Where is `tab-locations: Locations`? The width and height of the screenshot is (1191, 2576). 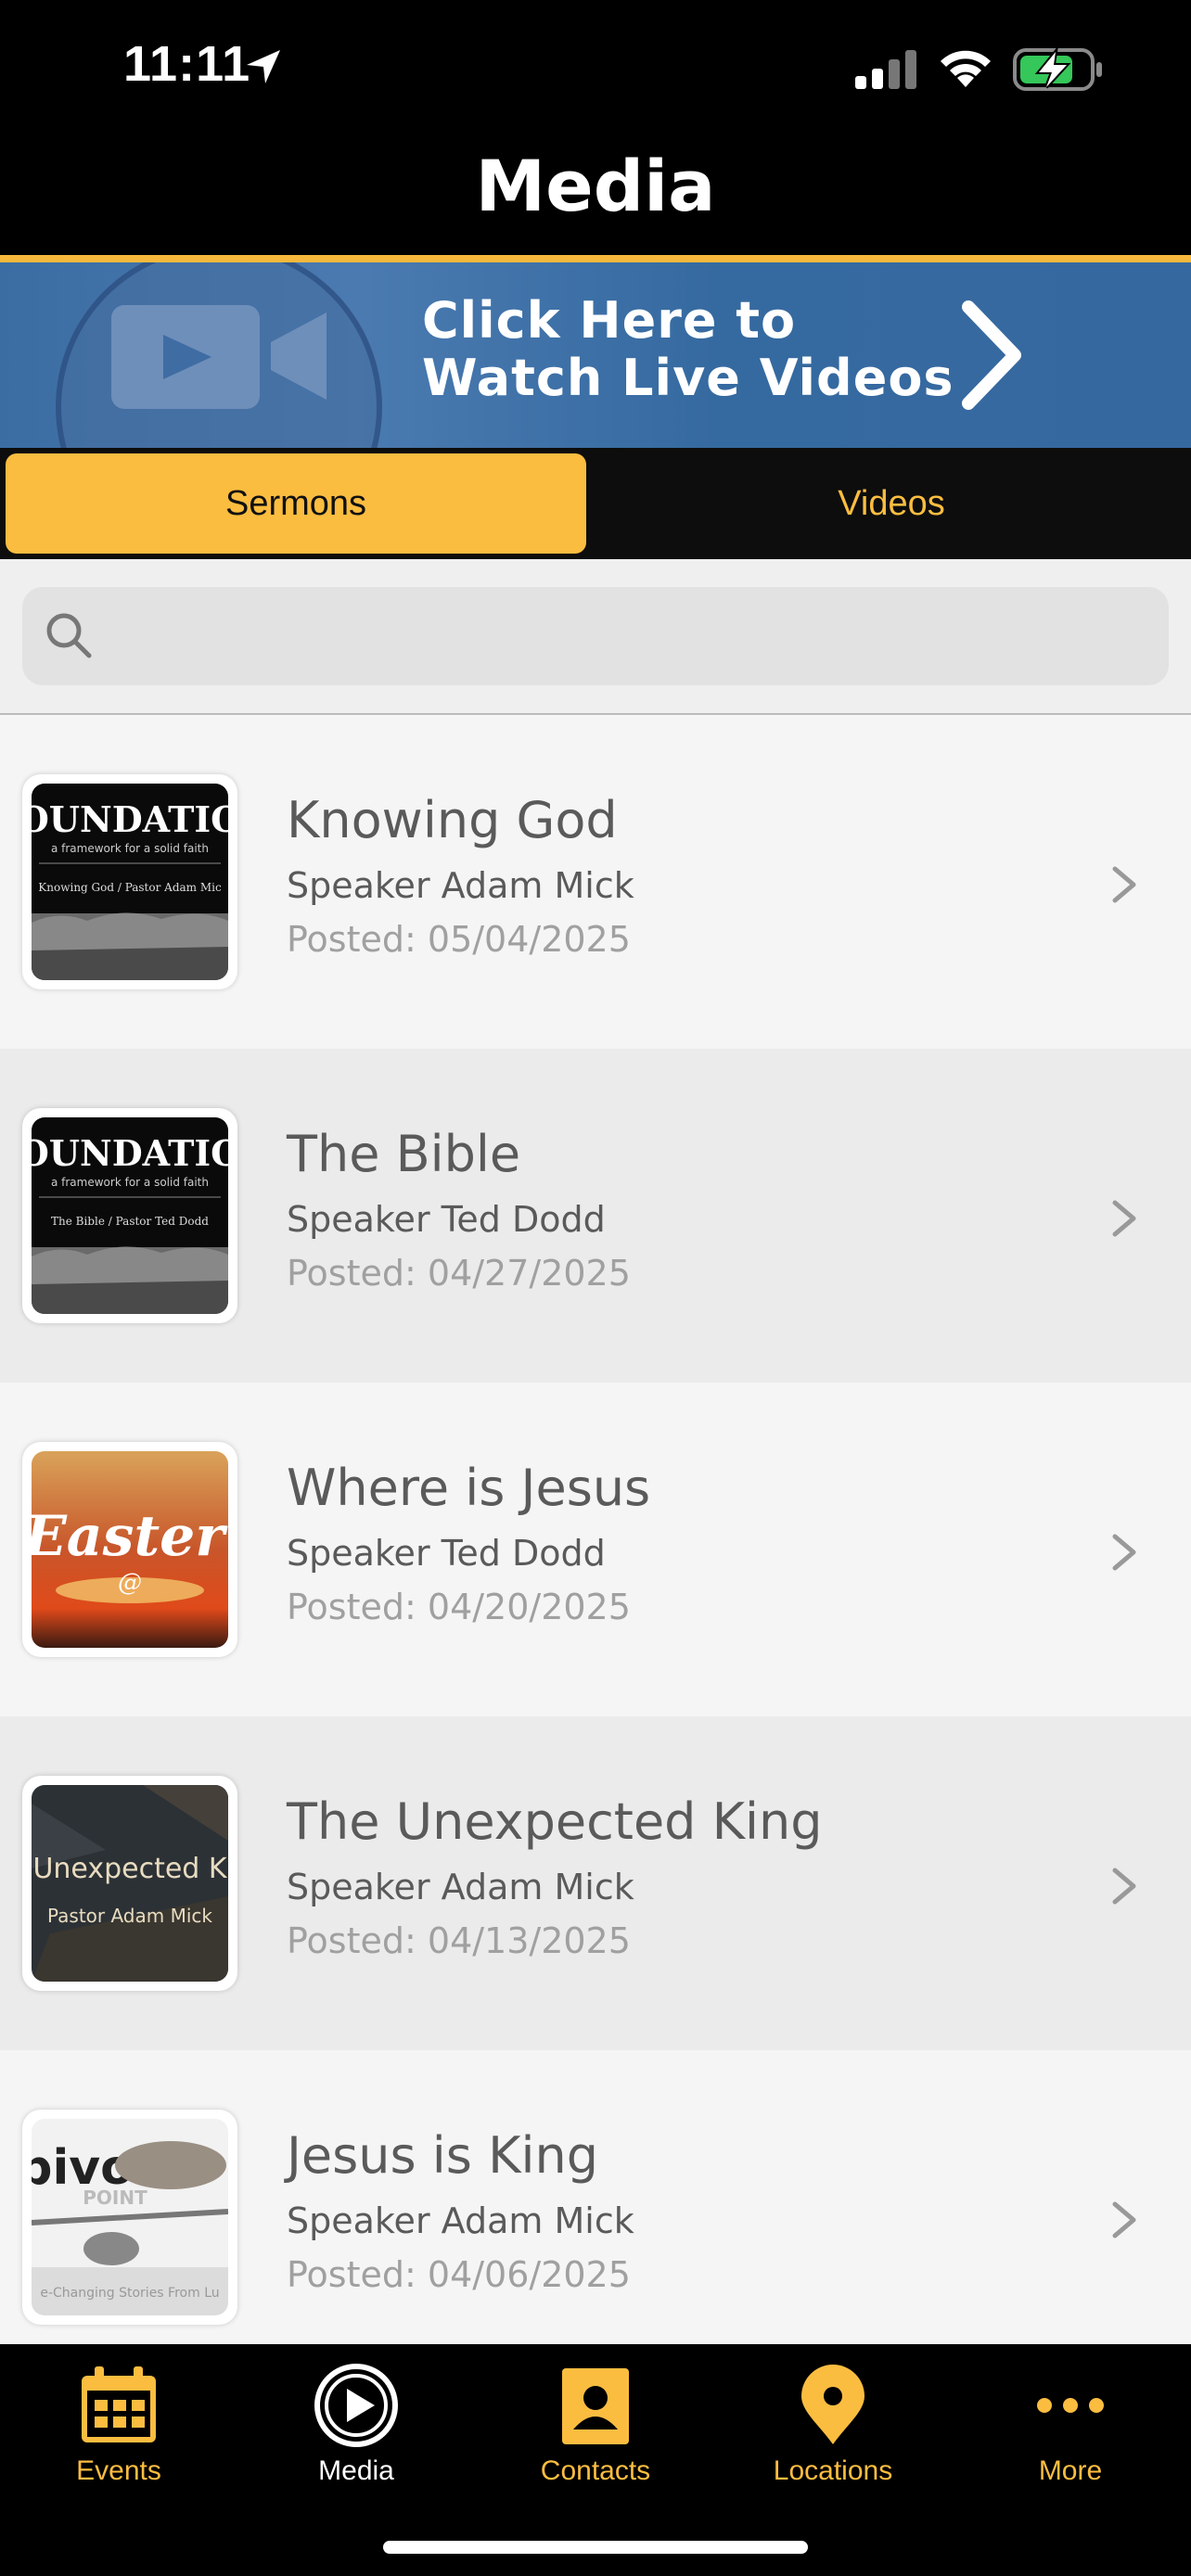
tab-locations: Locations is located at coordinates (833, 2433).